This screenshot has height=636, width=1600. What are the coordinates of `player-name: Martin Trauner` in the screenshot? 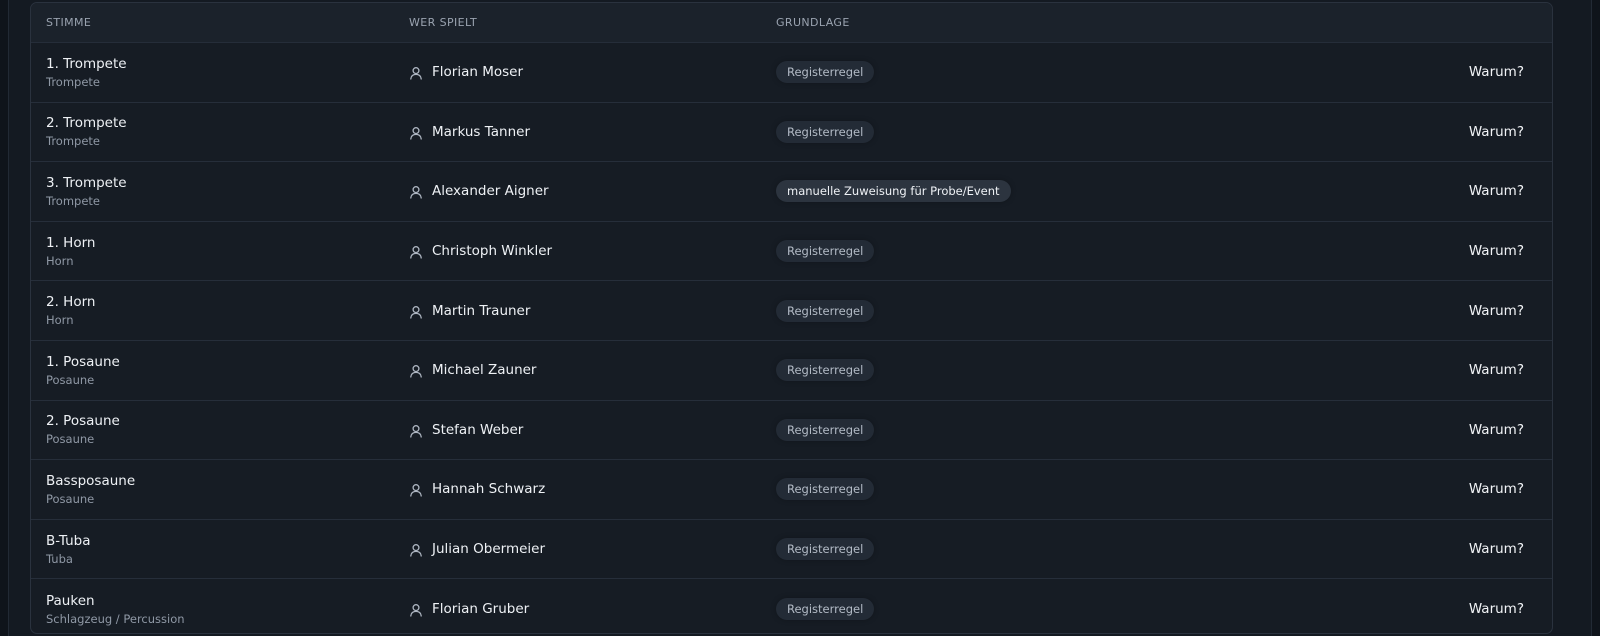 It's located at (481, 310).